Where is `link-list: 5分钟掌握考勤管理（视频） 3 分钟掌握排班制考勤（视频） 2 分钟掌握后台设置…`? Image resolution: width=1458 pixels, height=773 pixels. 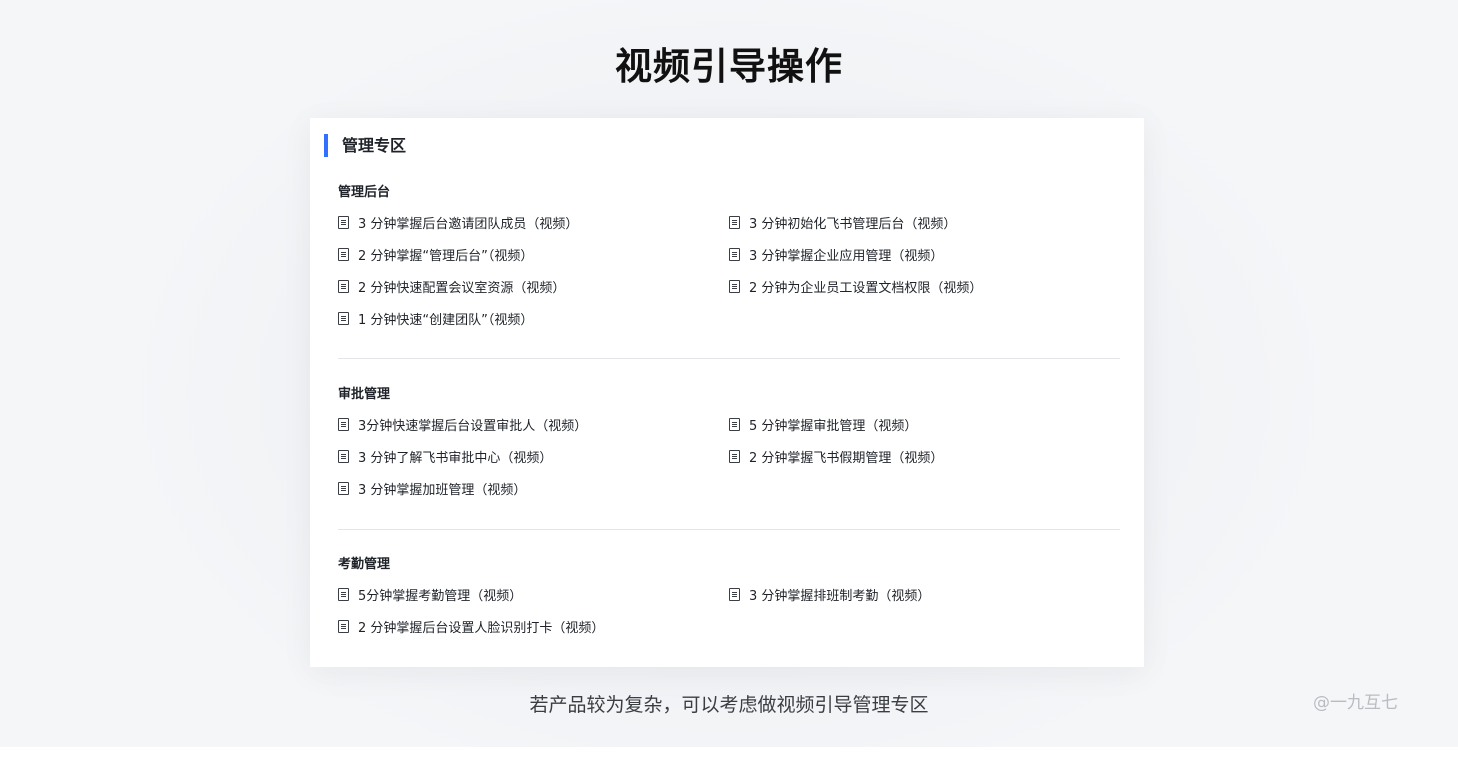 link-list: 5分钟掌握考勤管理（视频） 3 分钟掌握排班制考勤（视频） 2 分钟掌握后台设置… is located at coordinates (729, 610).